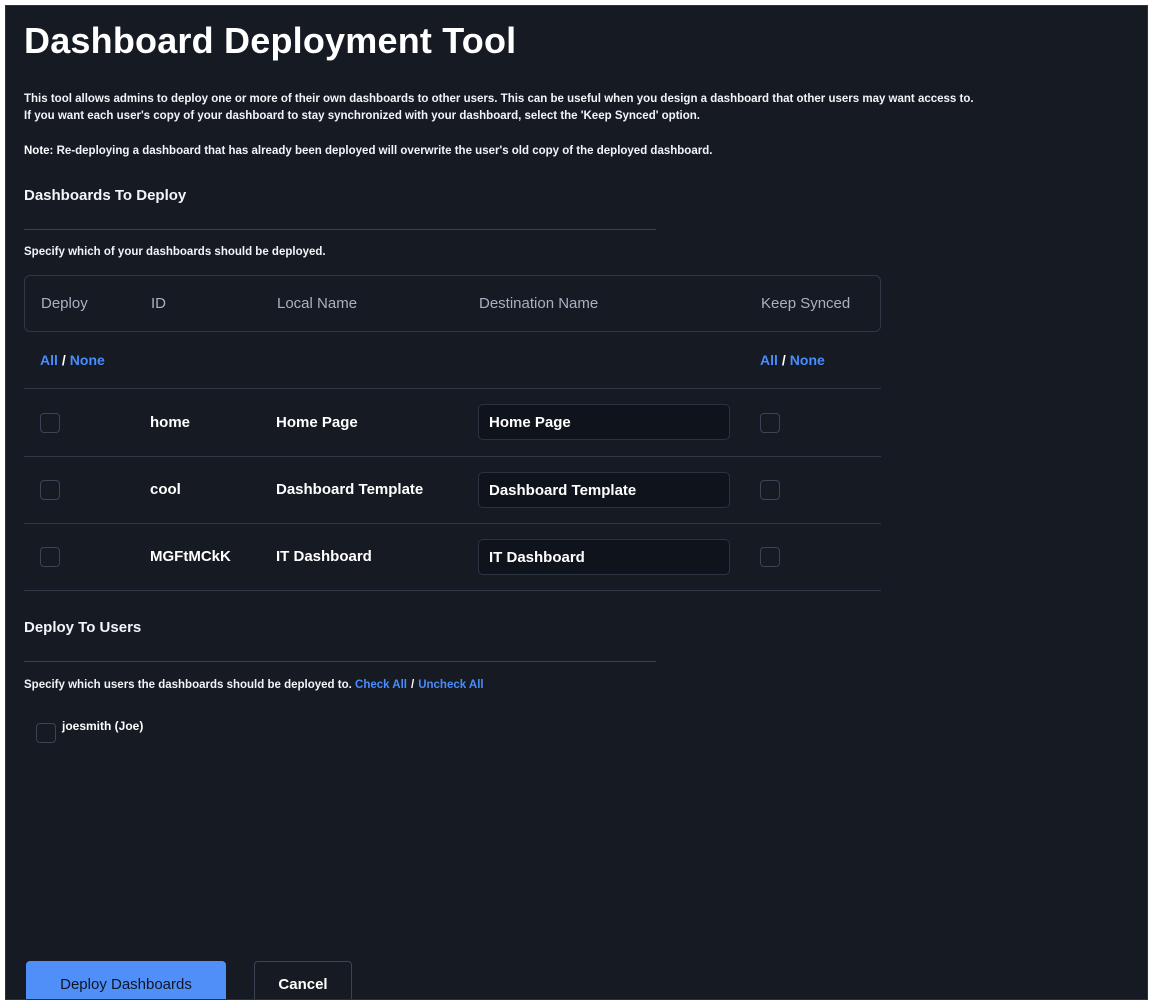  I want to click on uncheck-all-link: Uncheck All, so click(450, 685).